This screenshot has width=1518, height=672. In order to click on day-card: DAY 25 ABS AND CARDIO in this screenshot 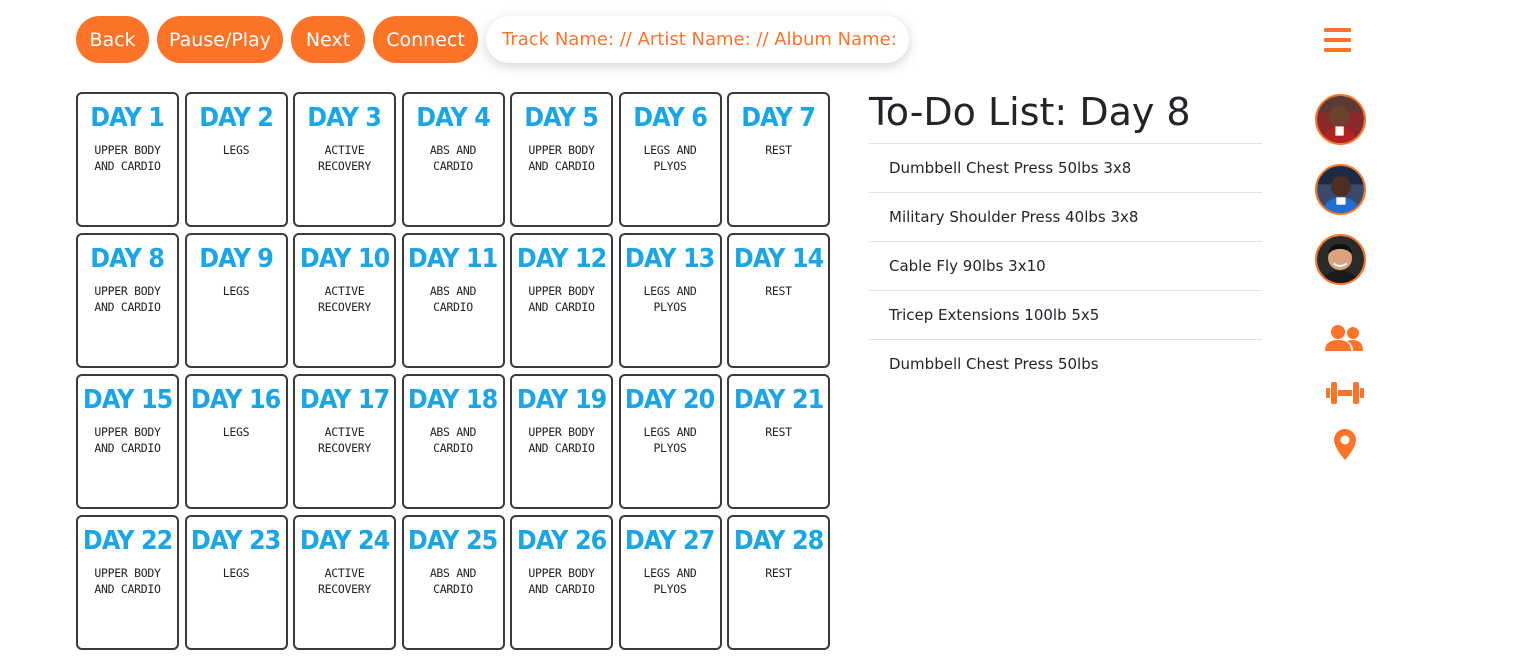, I will do `click(453, 582)`.